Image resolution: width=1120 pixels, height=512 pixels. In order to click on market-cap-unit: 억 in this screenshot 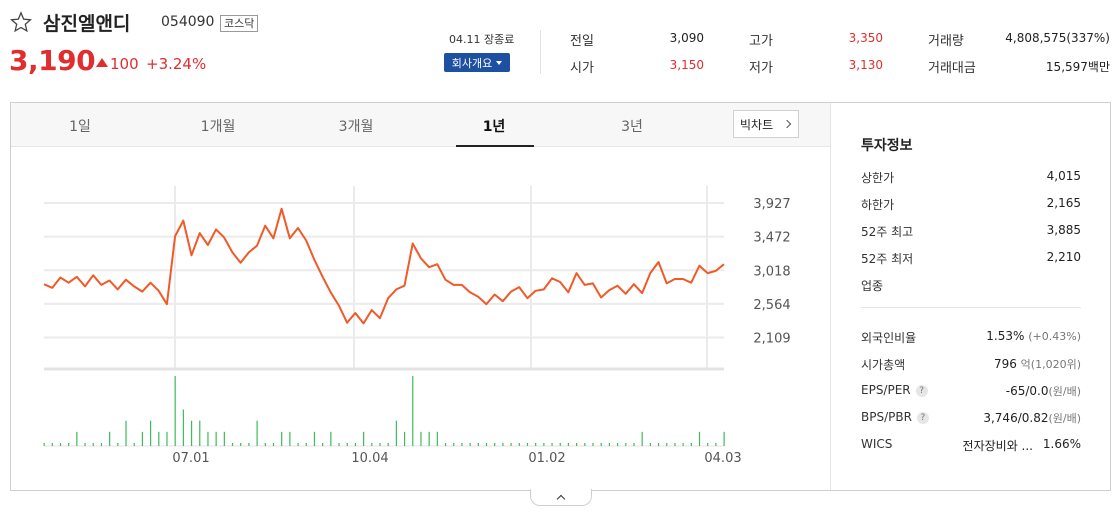, I will do `click(1025, 364)`.